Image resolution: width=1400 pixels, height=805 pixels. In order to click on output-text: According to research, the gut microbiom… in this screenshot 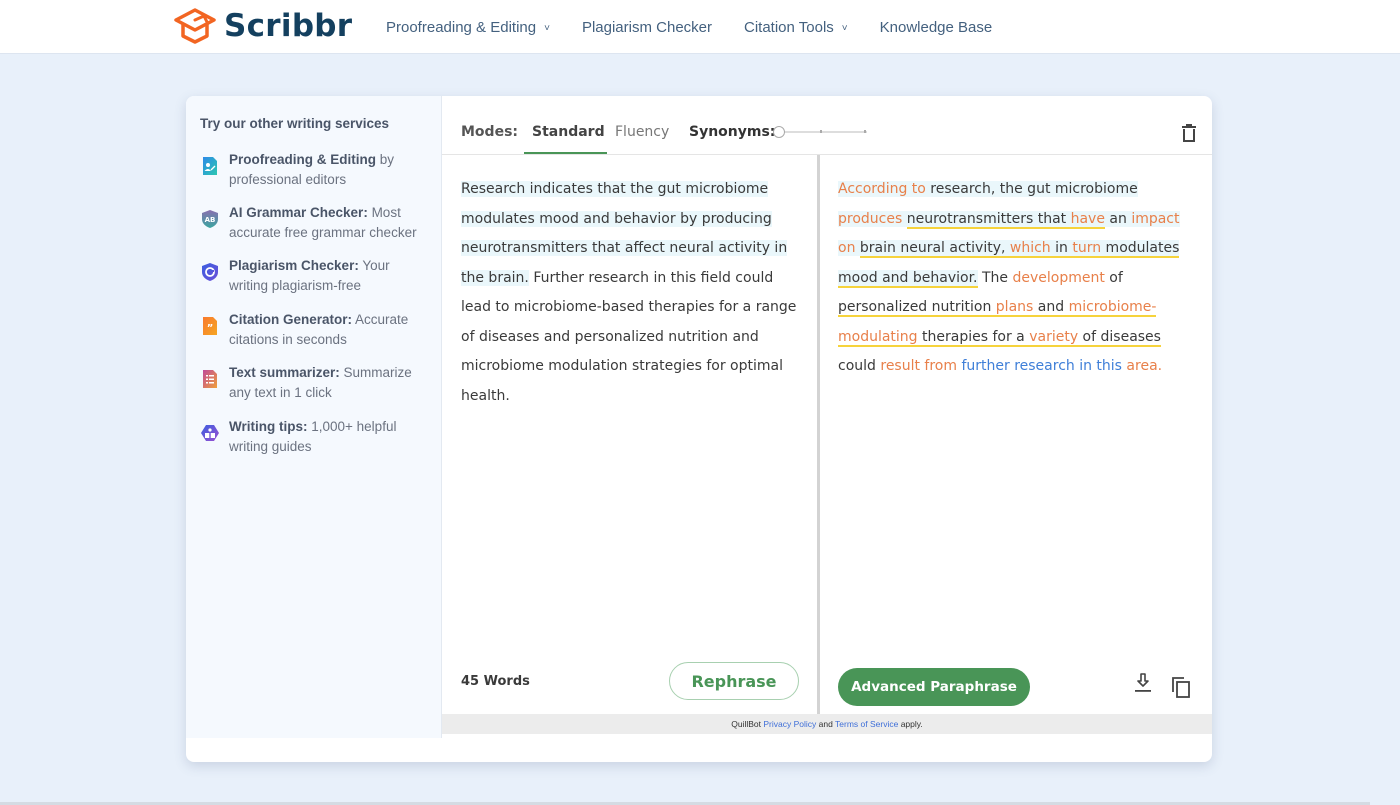, I will do `click(1018, 278)`.